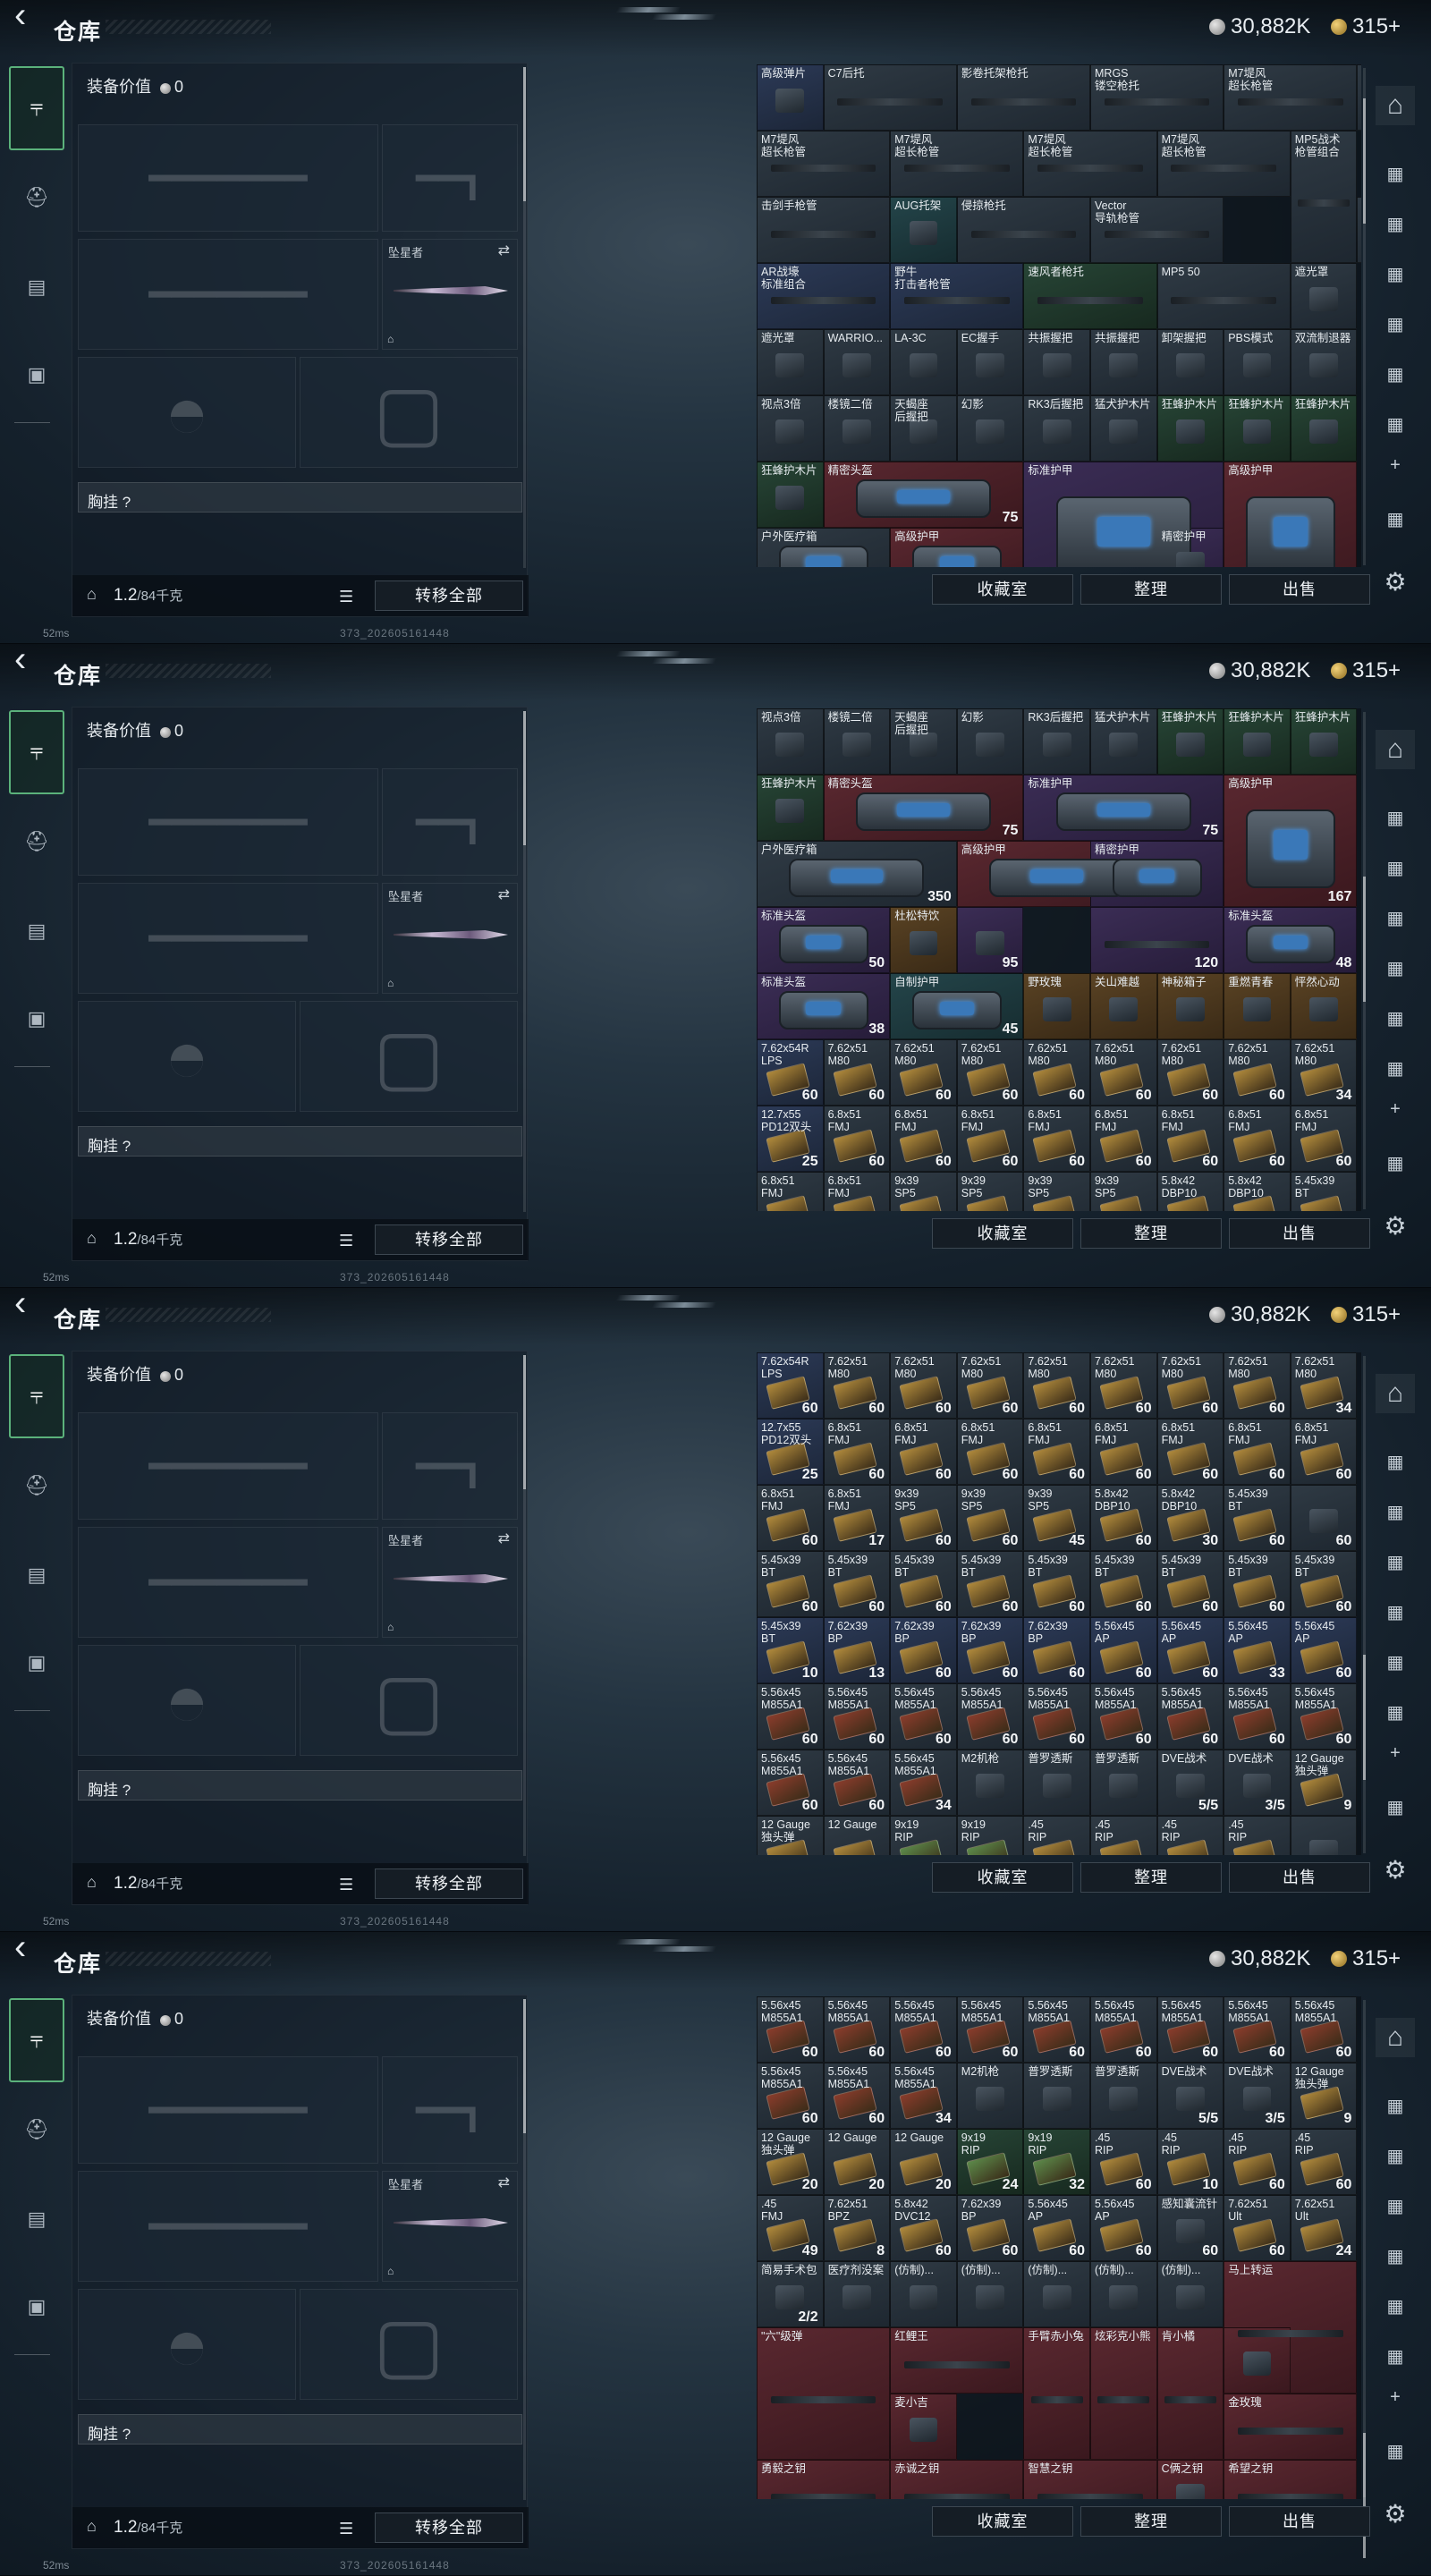 This screenshot has width=1431, height=2576. I want to click on inventory-item: Vector 导轨枪管, so click(1157, 230).